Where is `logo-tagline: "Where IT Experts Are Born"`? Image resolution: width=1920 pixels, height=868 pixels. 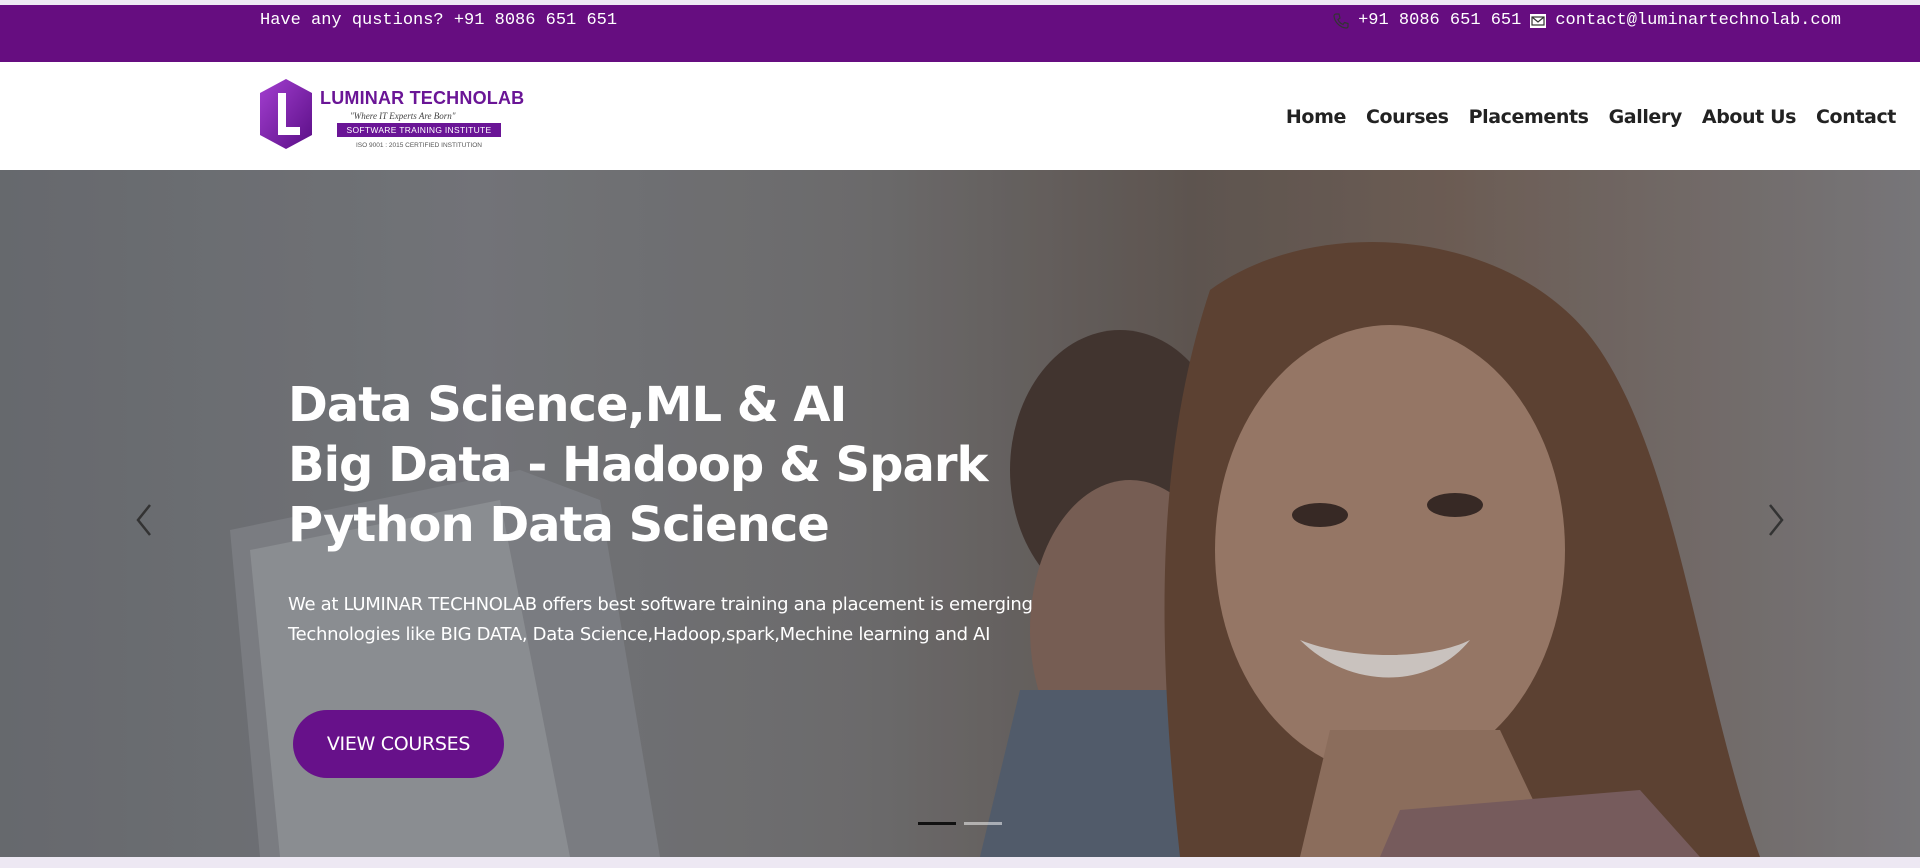
logo-tagline: "Where IT Experts Are Born" is located at coordinates (403, 116).